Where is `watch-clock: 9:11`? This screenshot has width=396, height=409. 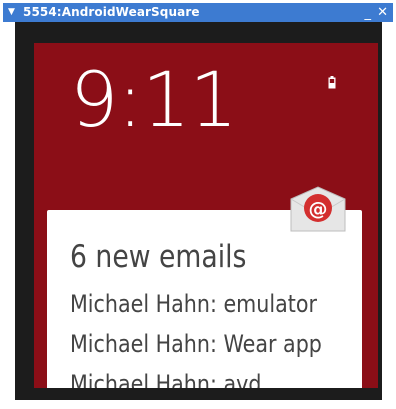 watch-clock: 9:11 is located at coordinates (154, 99).